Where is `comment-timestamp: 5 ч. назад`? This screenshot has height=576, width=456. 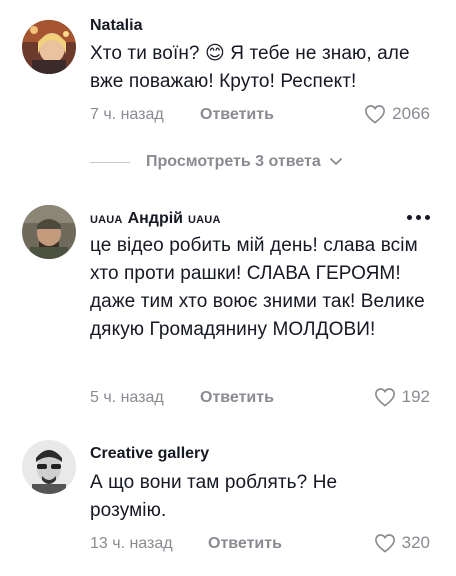 comment-timestamp: 5 ч. назад is located at coordinates (127, 397).